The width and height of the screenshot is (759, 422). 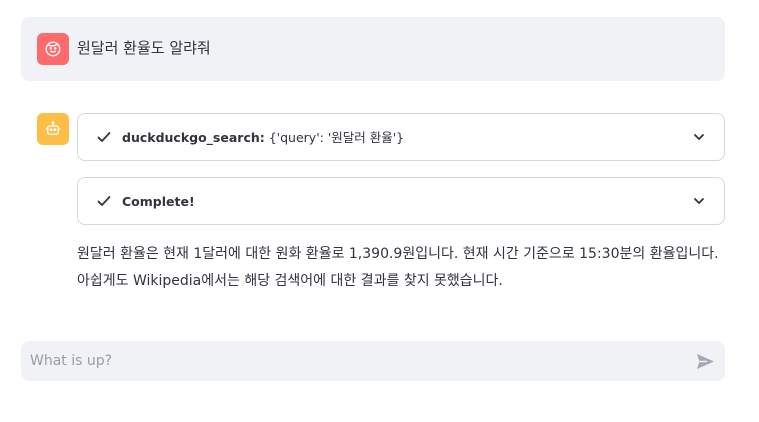 What do you see at coordinates (53, 49) in the screenshot?
I see `user-face-icon` at bounding box center [53, 49].